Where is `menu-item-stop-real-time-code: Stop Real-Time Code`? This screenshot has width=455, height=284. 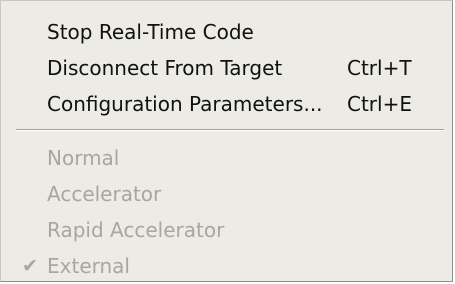
menu-item-stop-real-time-code: Stop Real-Time Code is located at coordinates (226, 32).